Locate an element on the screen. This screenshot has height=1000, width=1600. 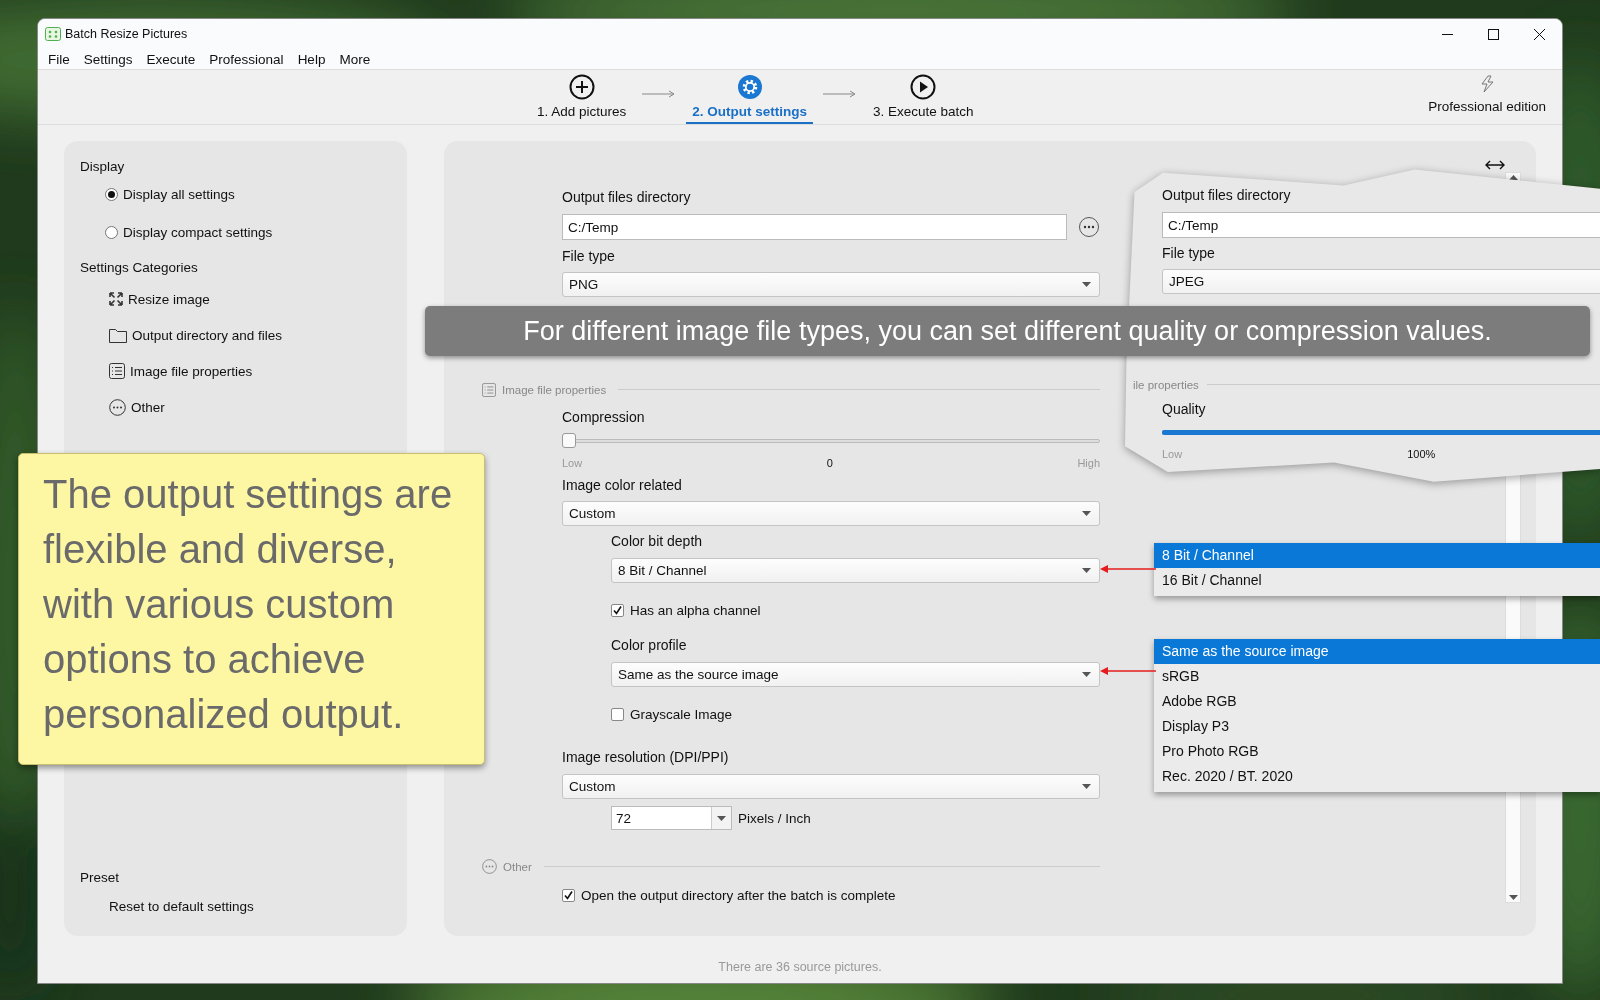
section-label: ile properties is located at coordinates (1166, 384).